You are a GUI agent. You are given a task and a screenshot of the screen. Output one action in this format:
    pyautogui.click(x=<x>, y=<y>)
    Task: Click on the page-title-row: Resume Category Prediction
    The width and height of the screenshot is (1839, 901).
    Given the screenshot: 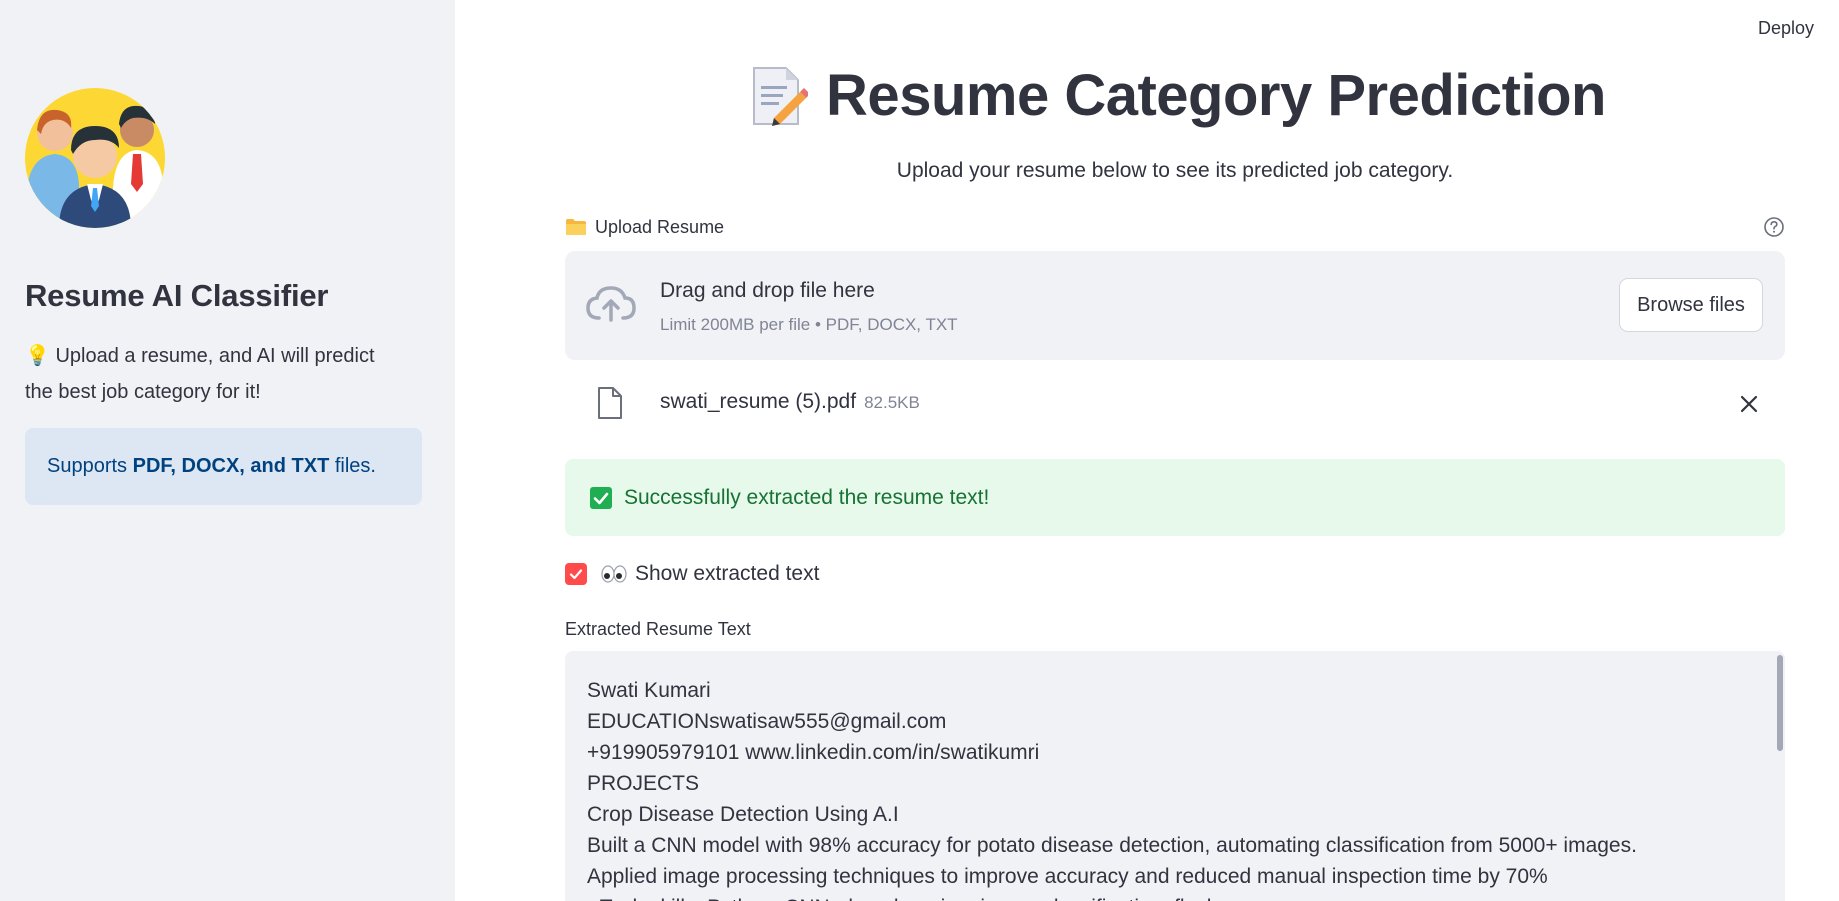 What is the action you would take?
    pyautogui.click(x=1175, y=95)
    